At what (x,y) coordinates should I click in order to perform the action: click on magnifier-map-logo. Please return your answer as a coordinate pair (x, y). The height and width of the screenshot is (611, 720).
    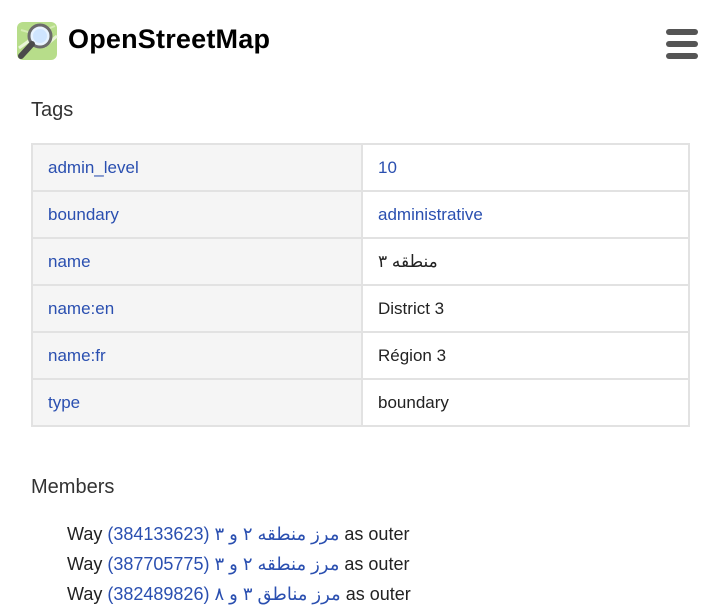
    Looking at the image, I should click on (38, 41).